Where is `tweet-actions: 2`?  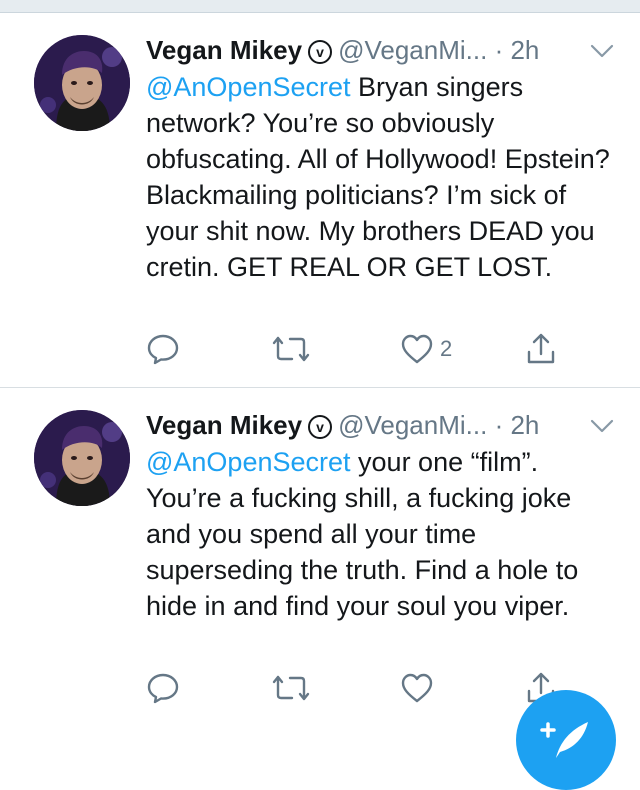 tweet-actions: 2 is located at coordinates (366, 349).